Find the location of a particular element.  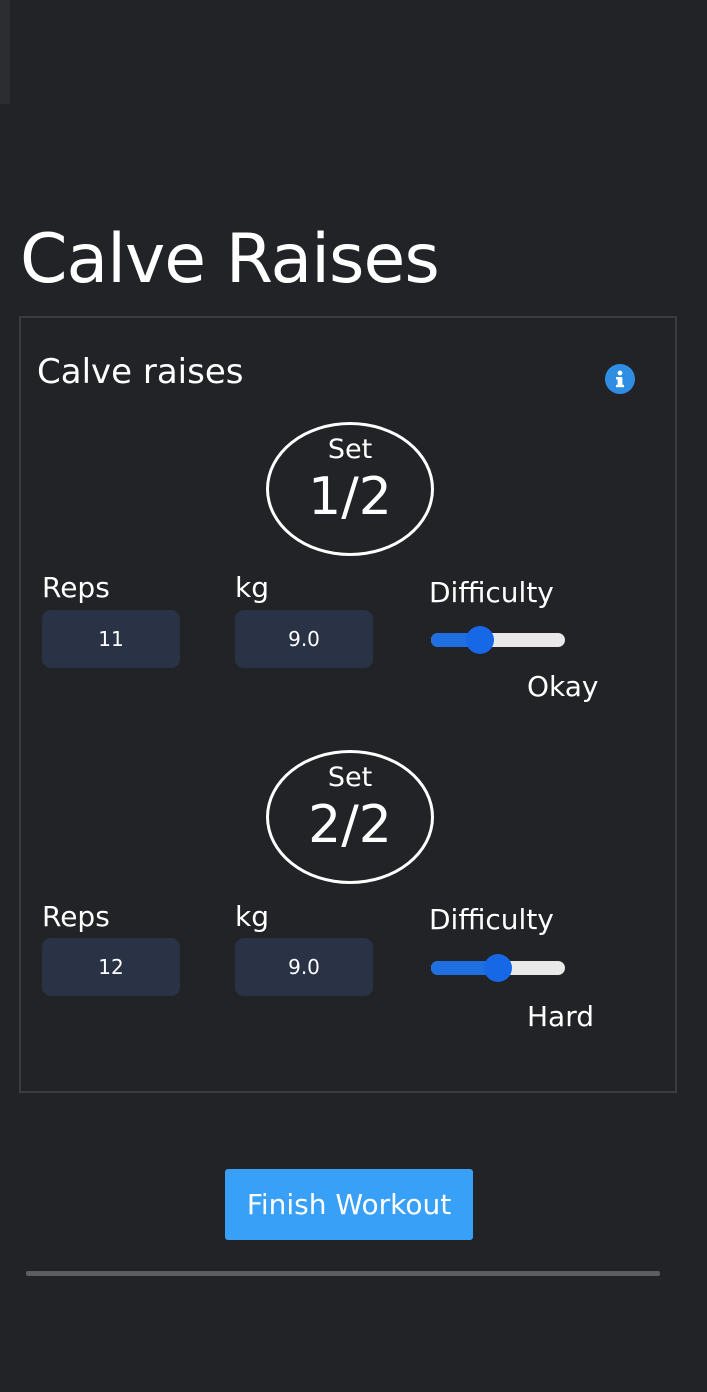

set-counter-badge: Set 2/2 is located at coordinates (350, 817).